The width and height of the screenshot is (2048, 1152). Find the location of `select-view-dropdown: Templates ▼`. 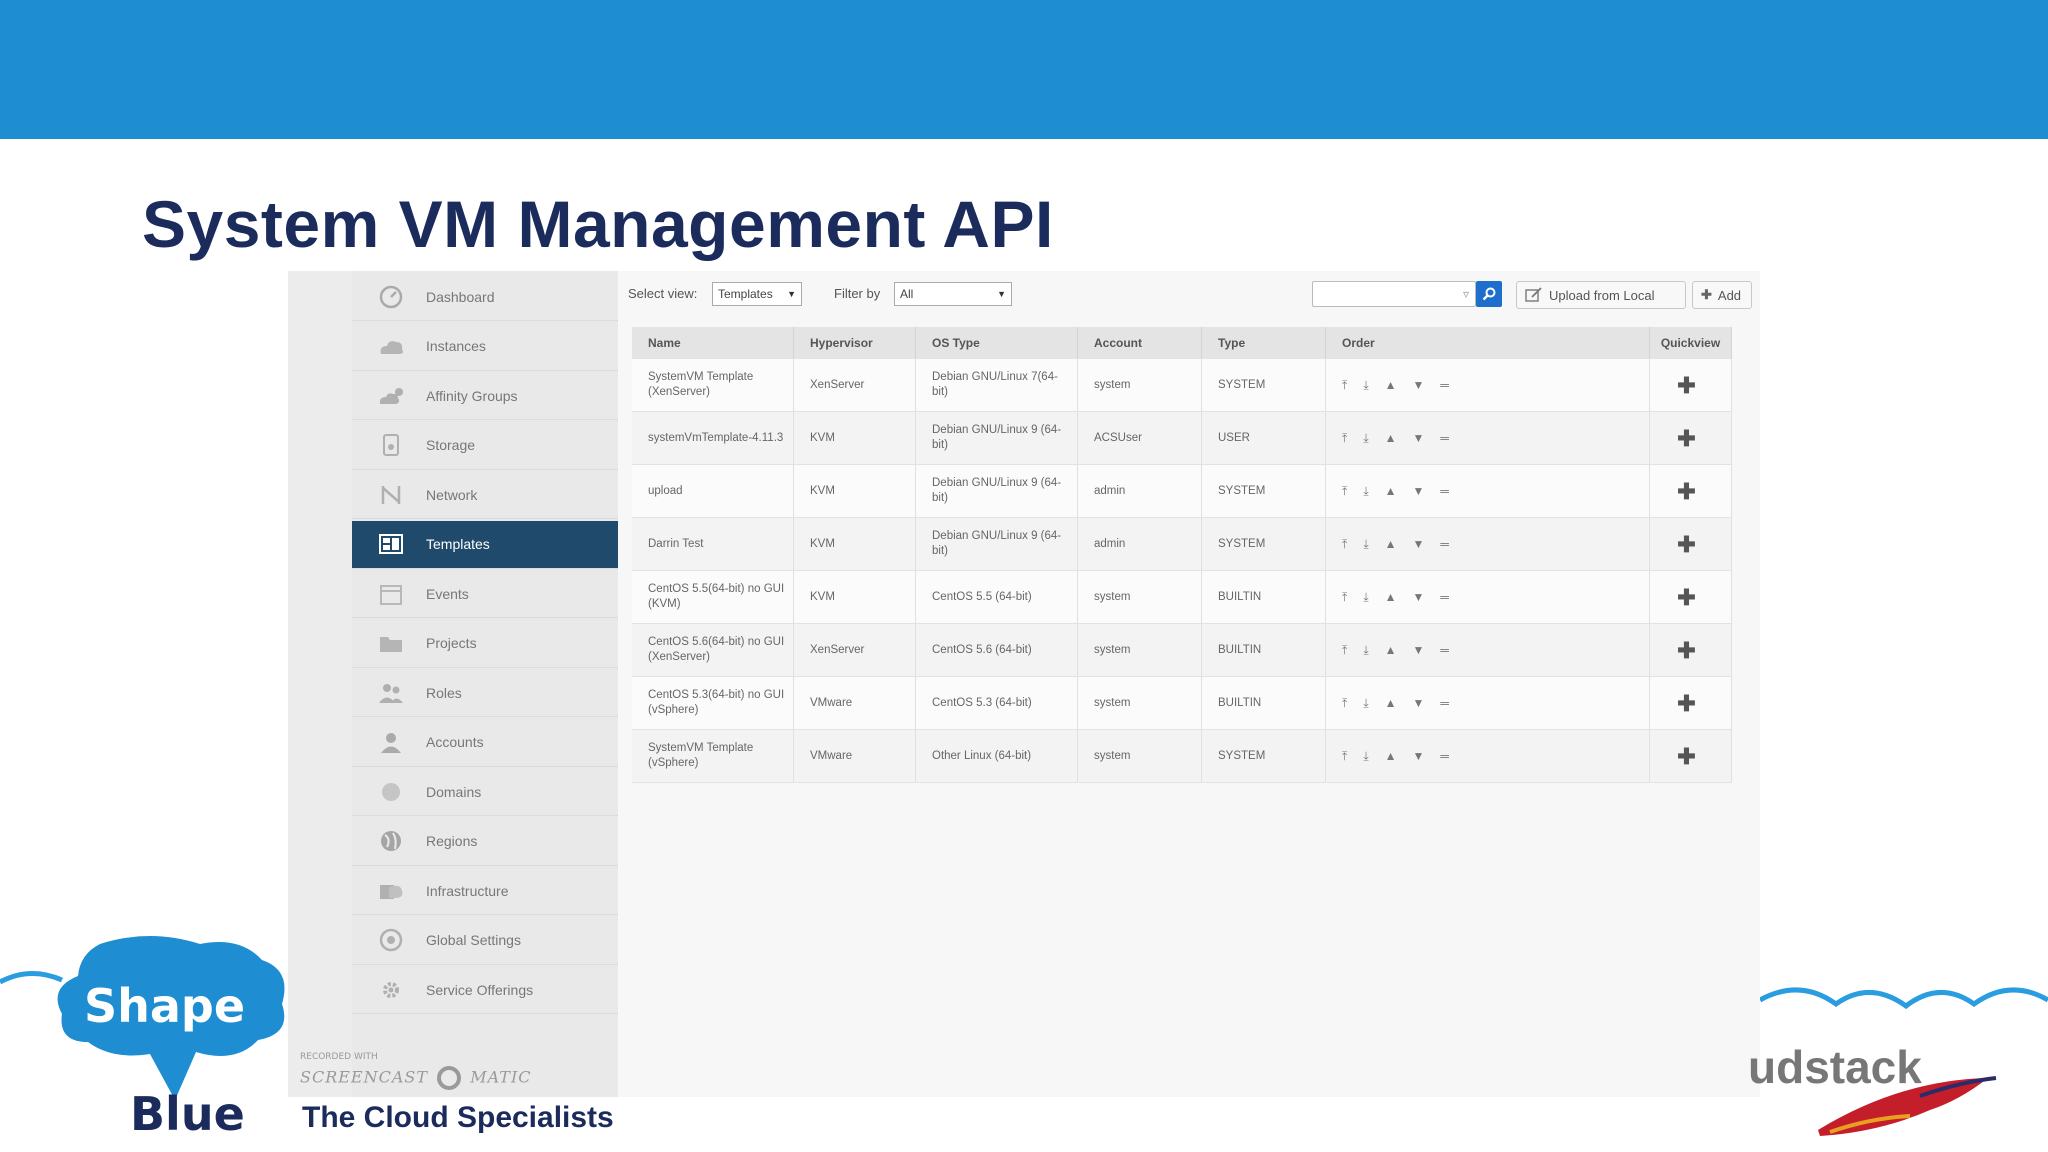

select-view-dropdown: Templates ▼ is located at coordinates (757, 294).